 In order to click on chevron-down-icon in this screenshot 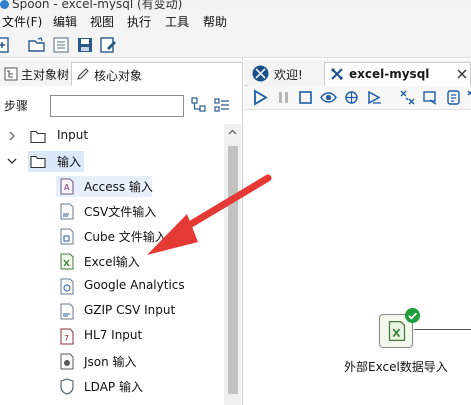, I will do `click(12, 161)`.